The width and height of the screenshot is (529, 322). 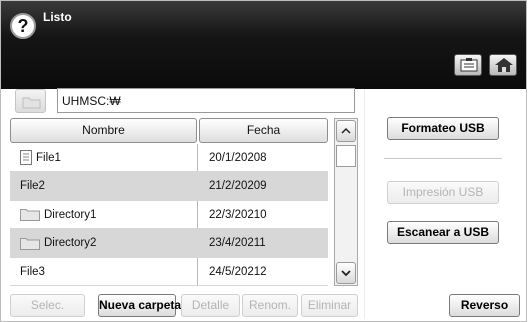 I want to click on scrollbar, so click(x=346, y=202).